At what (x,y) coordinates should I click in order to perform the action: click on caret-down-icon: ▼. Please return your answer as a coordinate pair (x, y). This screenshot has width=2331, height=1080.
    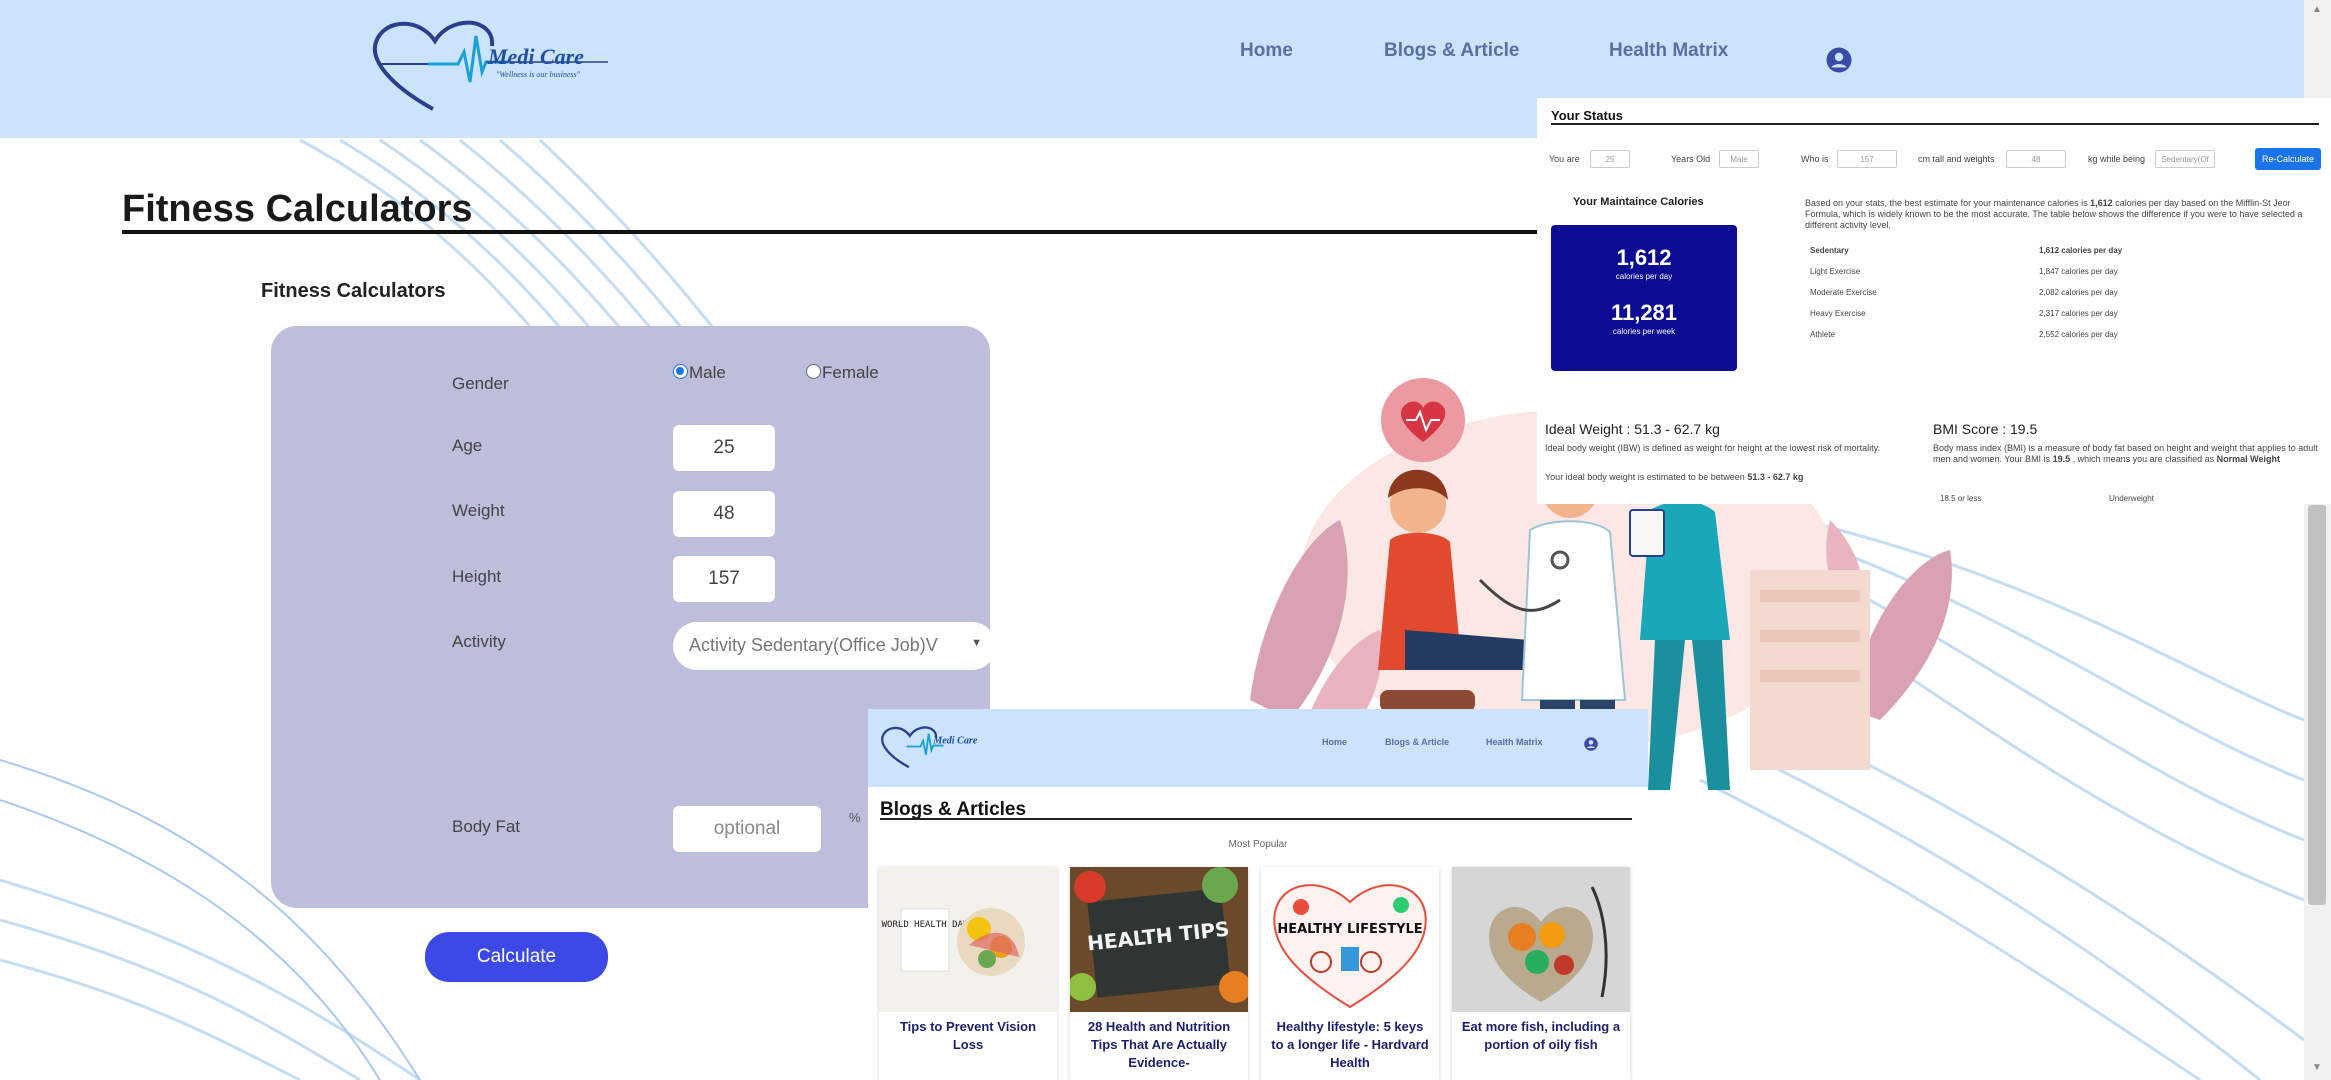
    Looking at the image, I should click on (976, 643).